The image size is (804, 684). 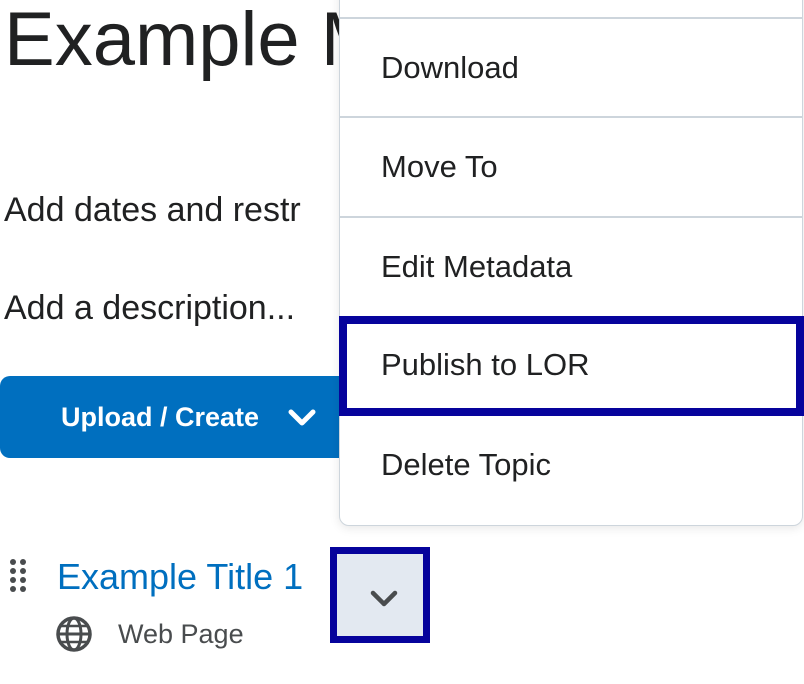 What do you see at coordinates (450, 67) in the screenshot?
I see `menu-item-label: Download` at bounding box center [450, 67].